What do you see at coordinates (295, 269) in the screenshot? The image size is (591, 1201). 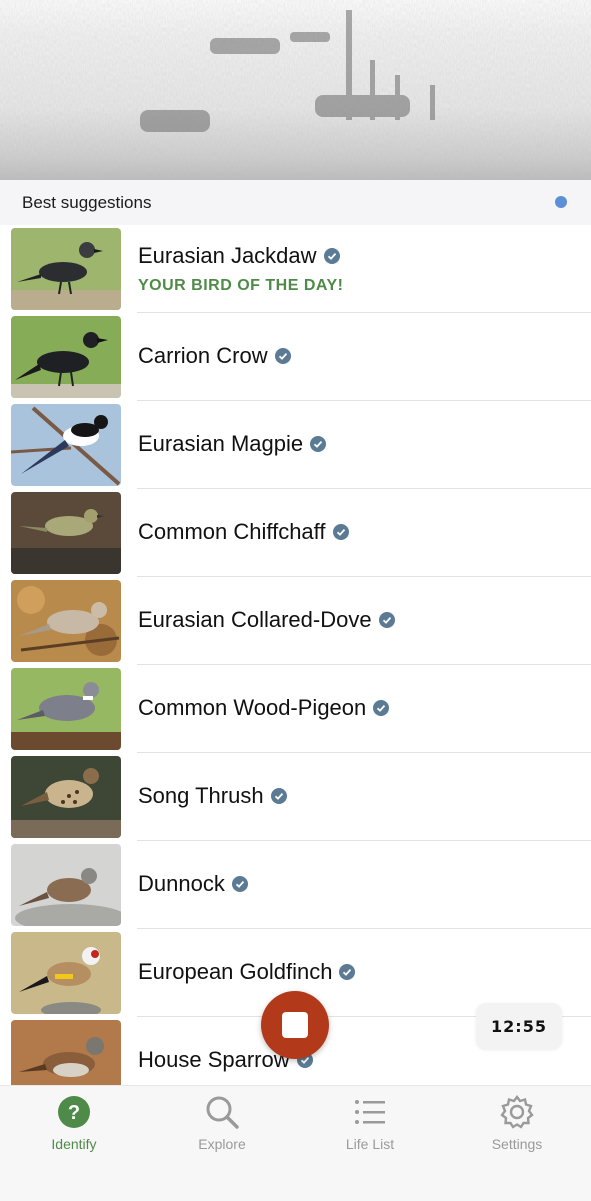 I see `suggestion-row-eurasian-jackdaw: Eurasian Jackdaw YOUR BIRD OF THE DAY!` at bounding box center [295, 269].